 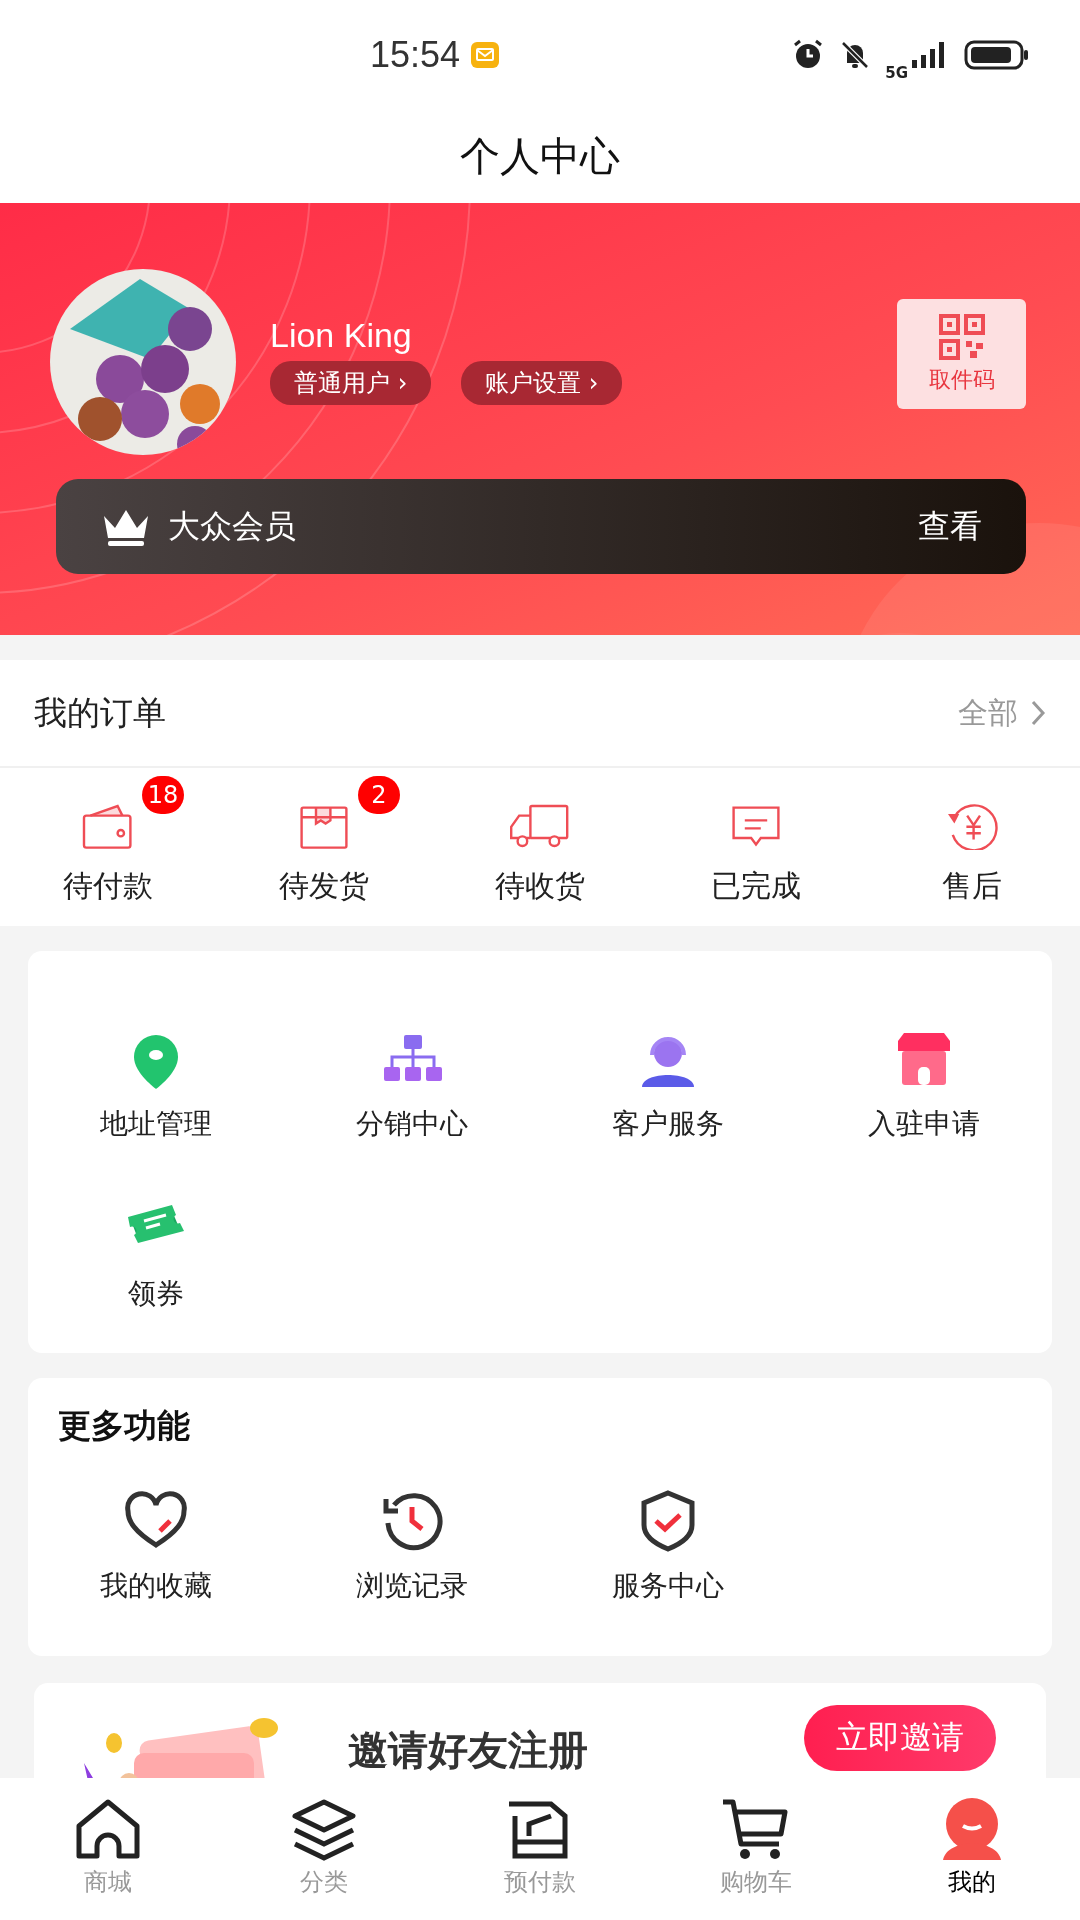 What do you see at coordinates (896, 73) in the screenshot?
I see `network-label: 5G` at bounding box center [896, 73].